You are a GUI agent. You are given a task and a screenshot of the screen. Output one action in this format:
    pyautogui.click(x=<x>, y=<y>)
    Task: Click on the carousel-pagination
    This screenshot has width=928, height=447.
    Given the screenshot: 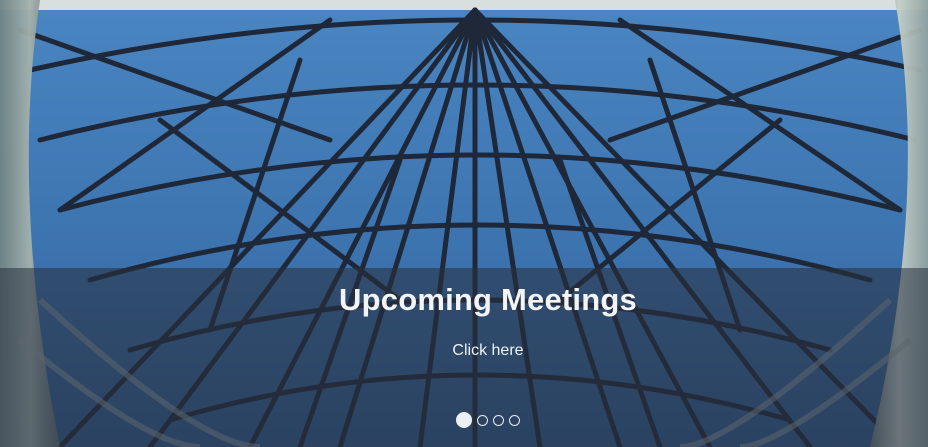 What is the action you would take?
    pyautogui.click(x=464, y=420)
    